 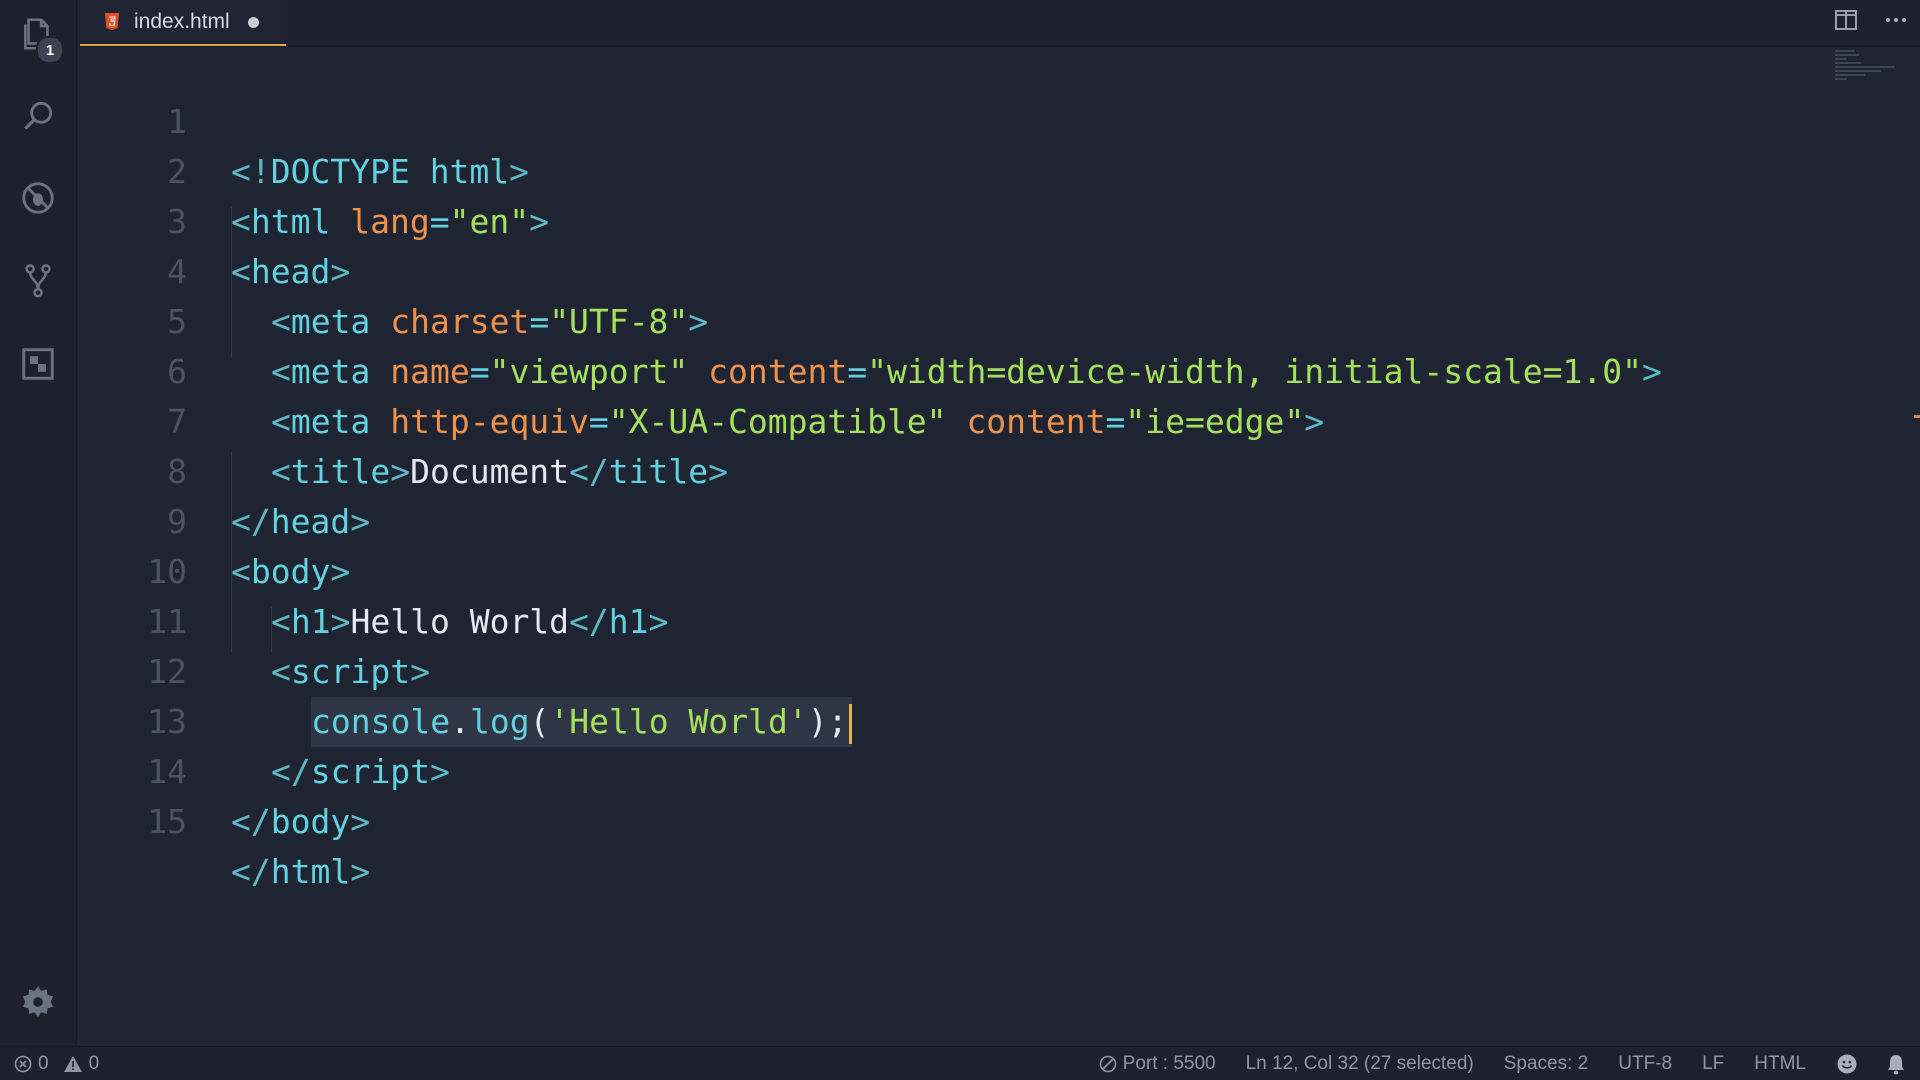 I want to click on settings-button, so click(x=38, y=1002).